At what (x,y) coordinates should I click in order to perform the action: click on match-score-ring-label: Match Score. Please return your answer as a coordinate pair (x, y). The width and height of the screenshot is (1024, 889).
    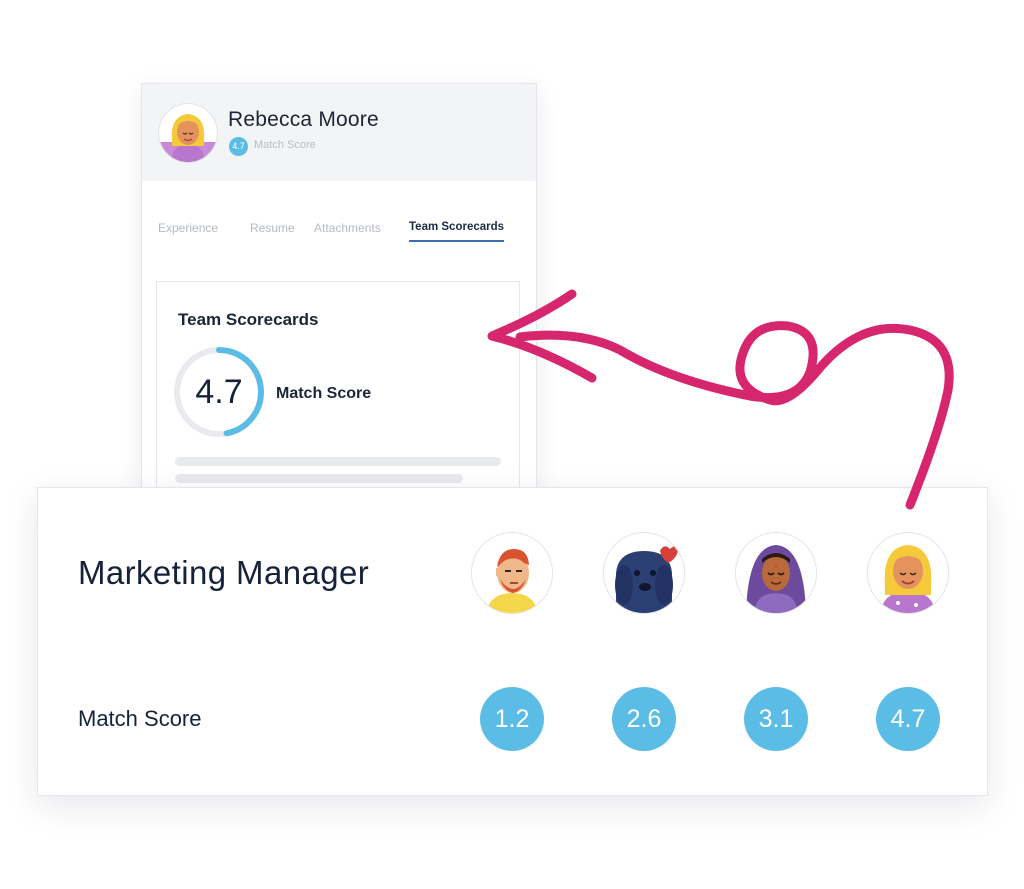
    Looking at the image, I should click on (324, 393).